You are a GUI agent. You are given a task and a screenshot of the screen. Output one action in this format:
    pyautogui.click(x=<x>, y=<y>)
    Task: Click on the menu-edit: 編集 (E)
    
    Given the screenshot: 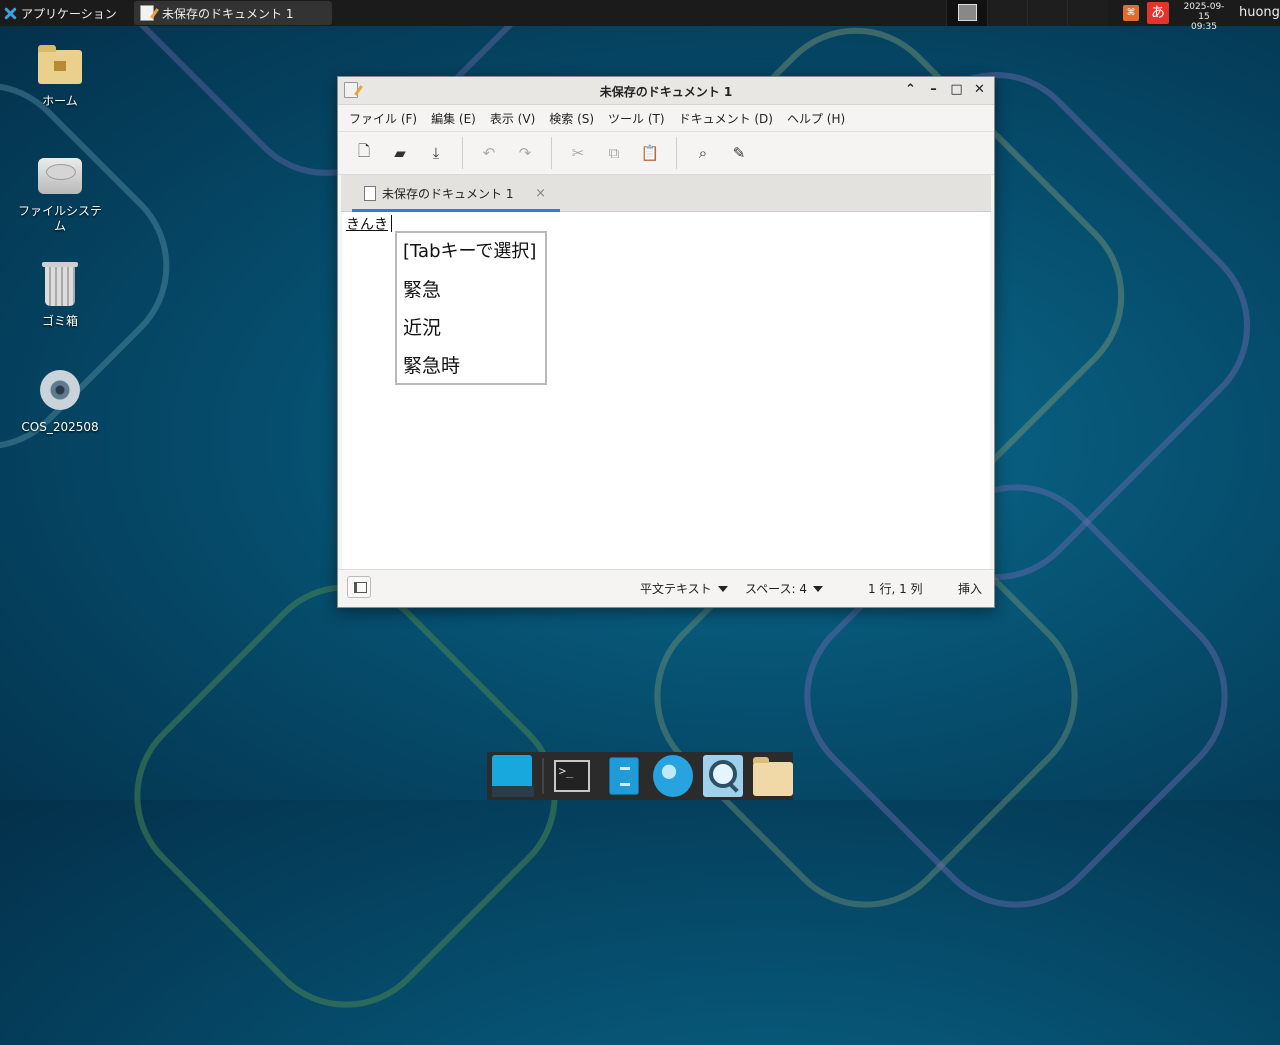 What is the action you would take?
    pyautogui.click(x=453, y=118)
    